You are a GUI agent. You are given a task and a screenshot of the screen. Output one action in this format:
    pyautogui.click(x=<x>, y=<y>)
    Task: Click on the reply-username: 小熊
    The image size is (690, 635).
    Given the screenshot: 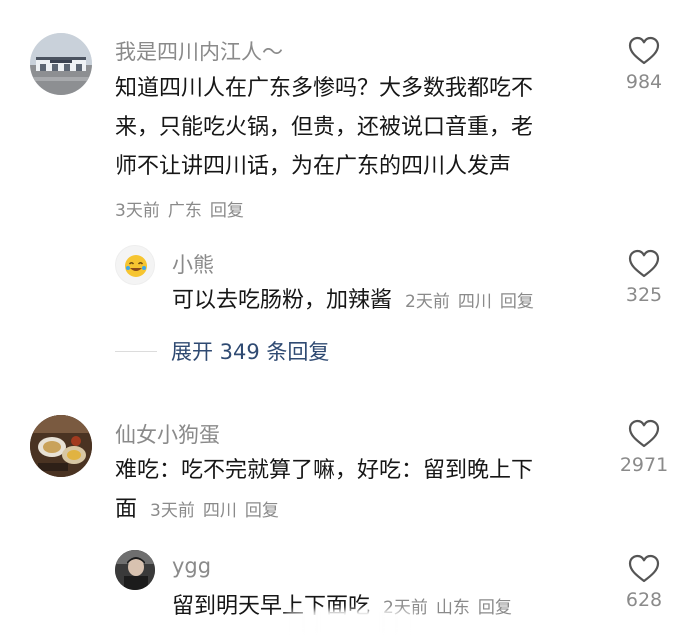 What is the action you would take?
    pyautogui.click(x=193, y=264)
    